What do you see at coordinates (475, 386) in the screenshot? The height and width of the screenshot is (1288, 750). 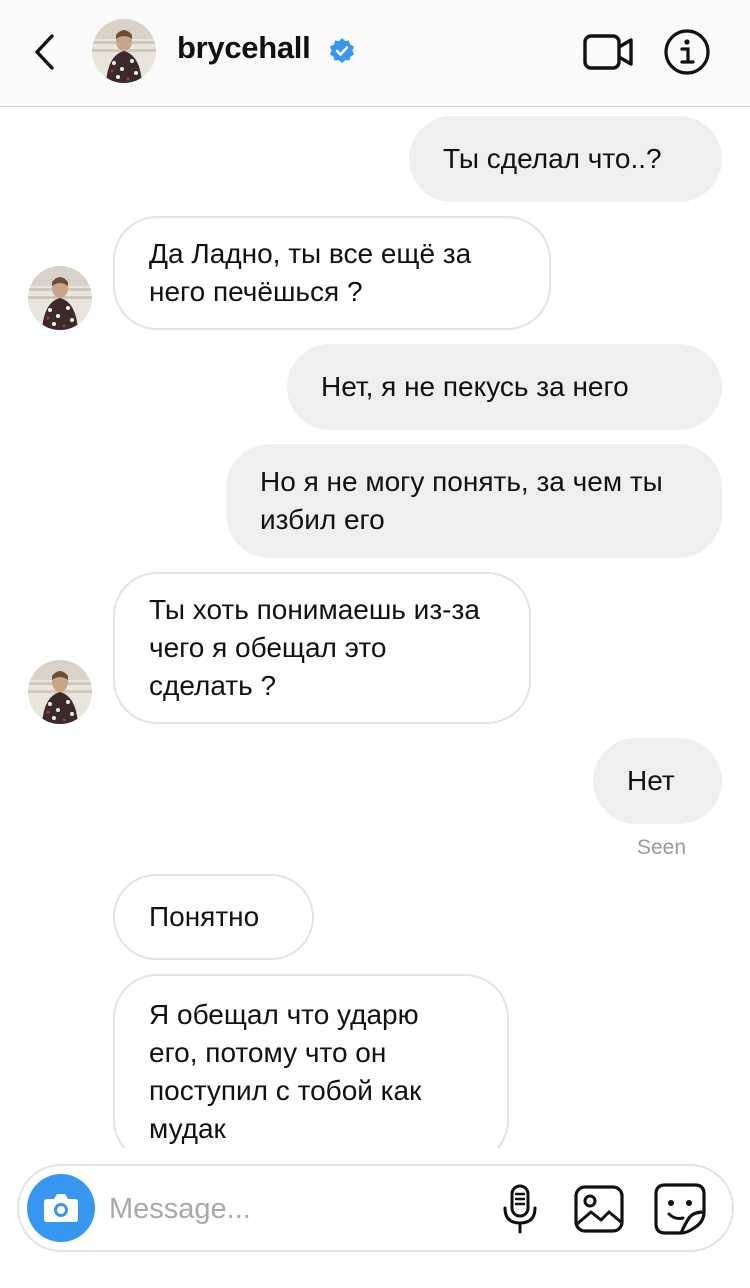 I see `message-text: Нет, я не пекусь за него` at bounding box center [475, 386].